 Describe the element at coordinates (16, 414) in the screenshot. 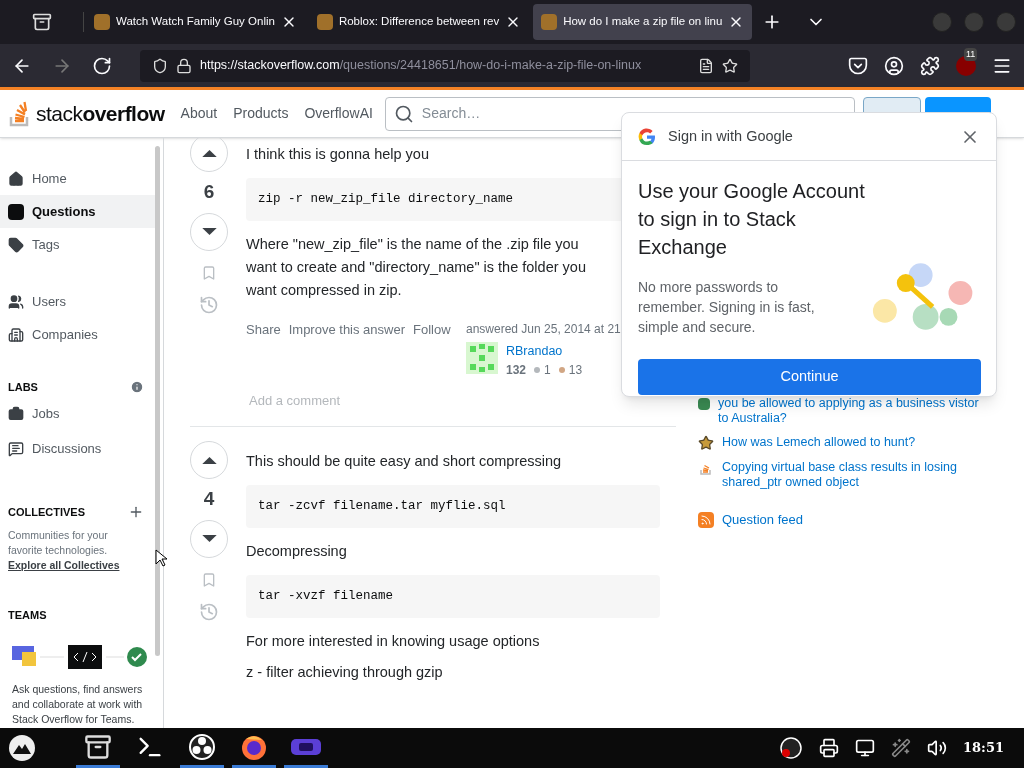

I see `briefcase-icon` at that location.